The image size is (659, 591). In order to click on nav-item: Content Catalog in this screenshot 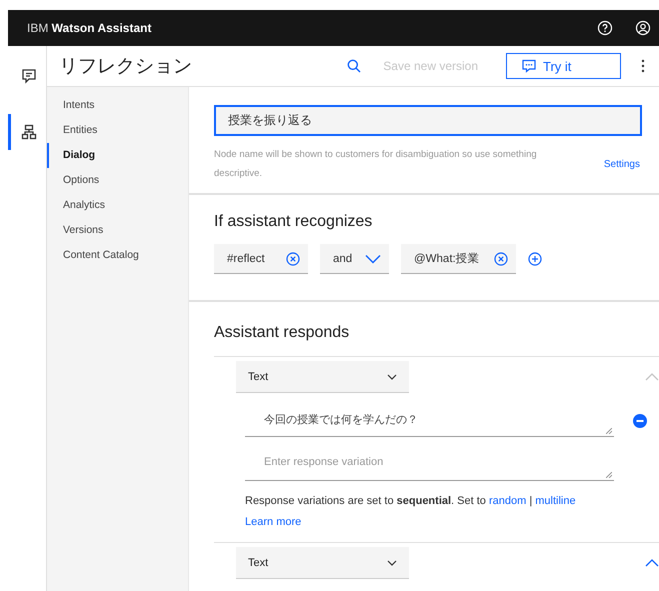, I will do `click(117, 255)`.